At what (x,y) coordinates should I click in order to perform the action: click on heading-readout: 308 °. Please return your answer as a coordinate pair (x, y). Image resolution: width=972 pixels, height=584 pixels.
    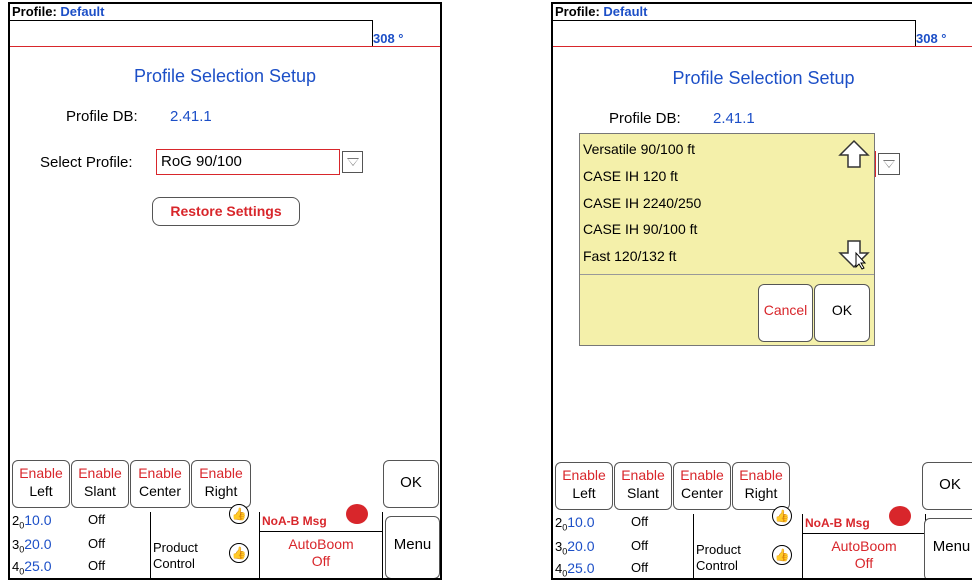
    Looking at the image, I should click on (931, 38).